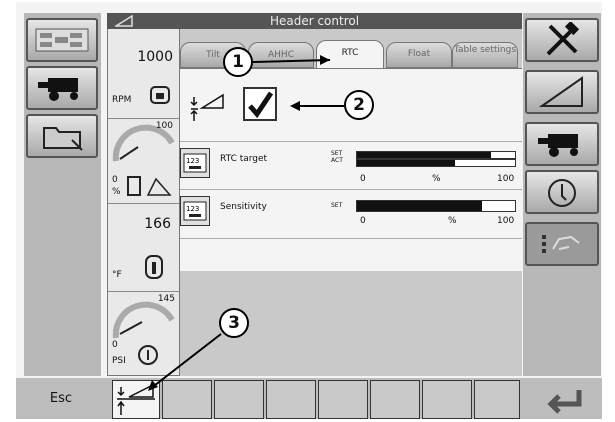 The width and height of the screenshot is (615, 422). Describe the element at coordinates (359, 105) in the screenshot. I see `callout-2: 2` at that location.